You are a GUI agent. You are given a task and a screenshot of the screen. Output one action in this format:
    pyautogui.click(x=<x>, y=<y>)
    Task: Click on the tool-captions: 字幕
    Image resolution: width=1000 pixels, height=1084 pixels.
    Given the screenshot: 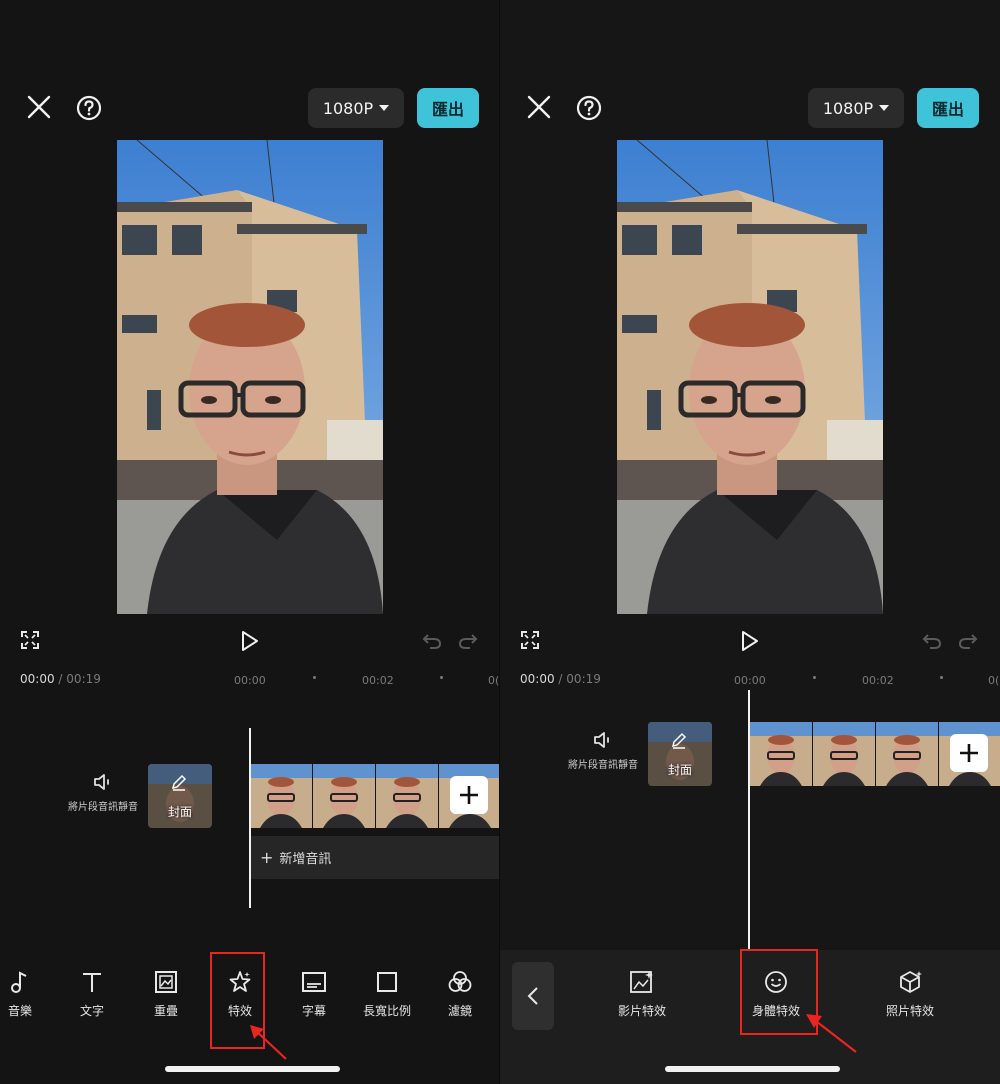 What is the action you would take?
    pyautogui.click(x=314, y=994)
    